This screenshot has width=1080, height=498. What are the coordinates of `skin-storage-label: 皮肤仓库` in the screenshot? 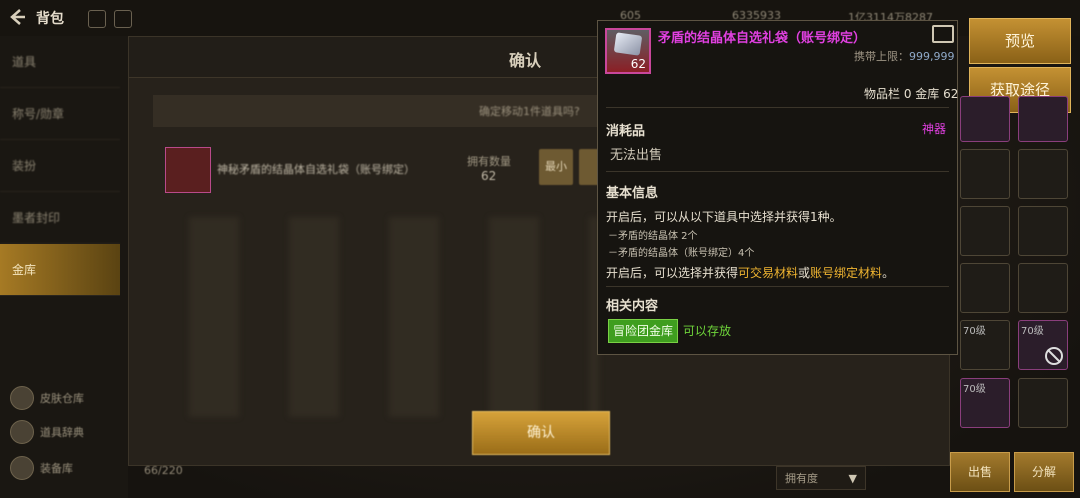 It's located at (62, 398).